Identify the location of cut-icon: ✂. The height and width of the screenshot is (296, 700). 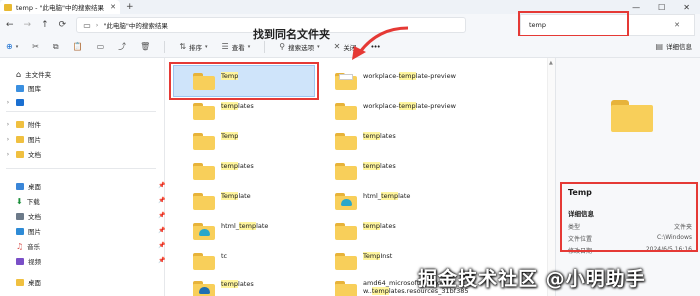
(35, 46).